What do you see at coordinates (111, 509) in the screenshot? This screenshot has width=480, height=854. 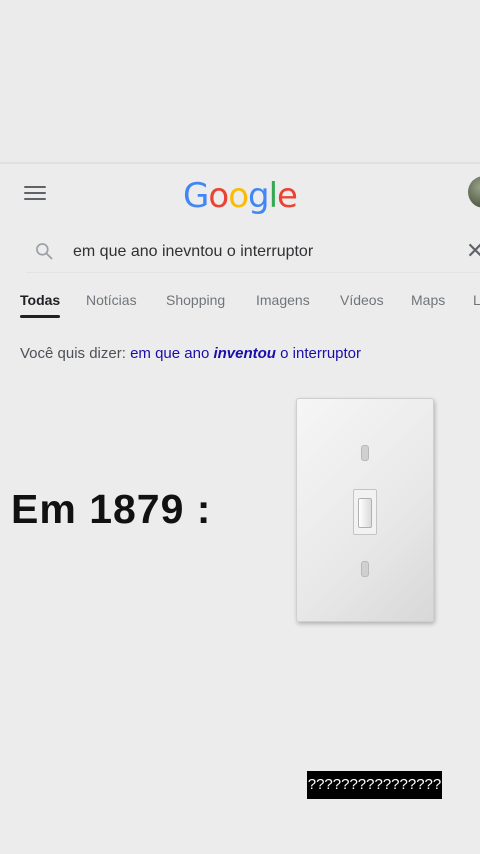 I see `meme-headline: Em 1879 :` at bounding box center [111, 509].